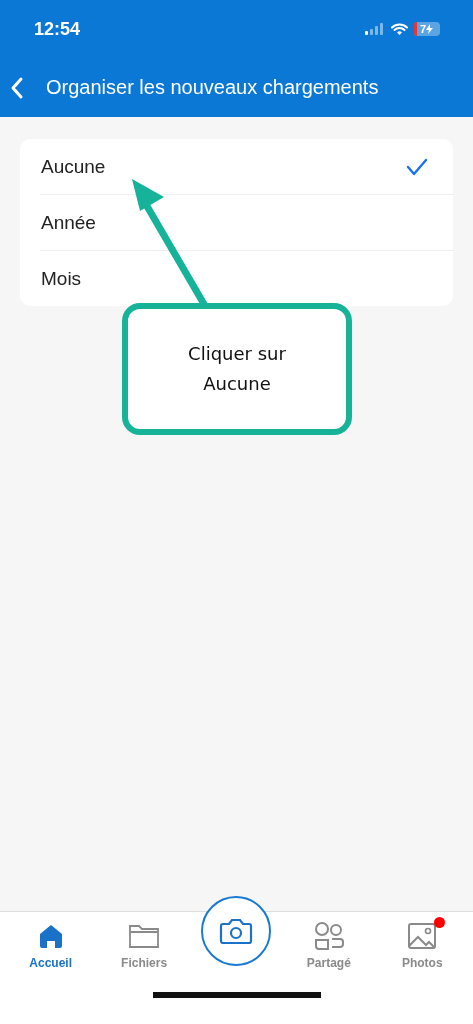 This screenshot has width=473, height=1024. I want to click on option-label: Année, so click(68, 222).